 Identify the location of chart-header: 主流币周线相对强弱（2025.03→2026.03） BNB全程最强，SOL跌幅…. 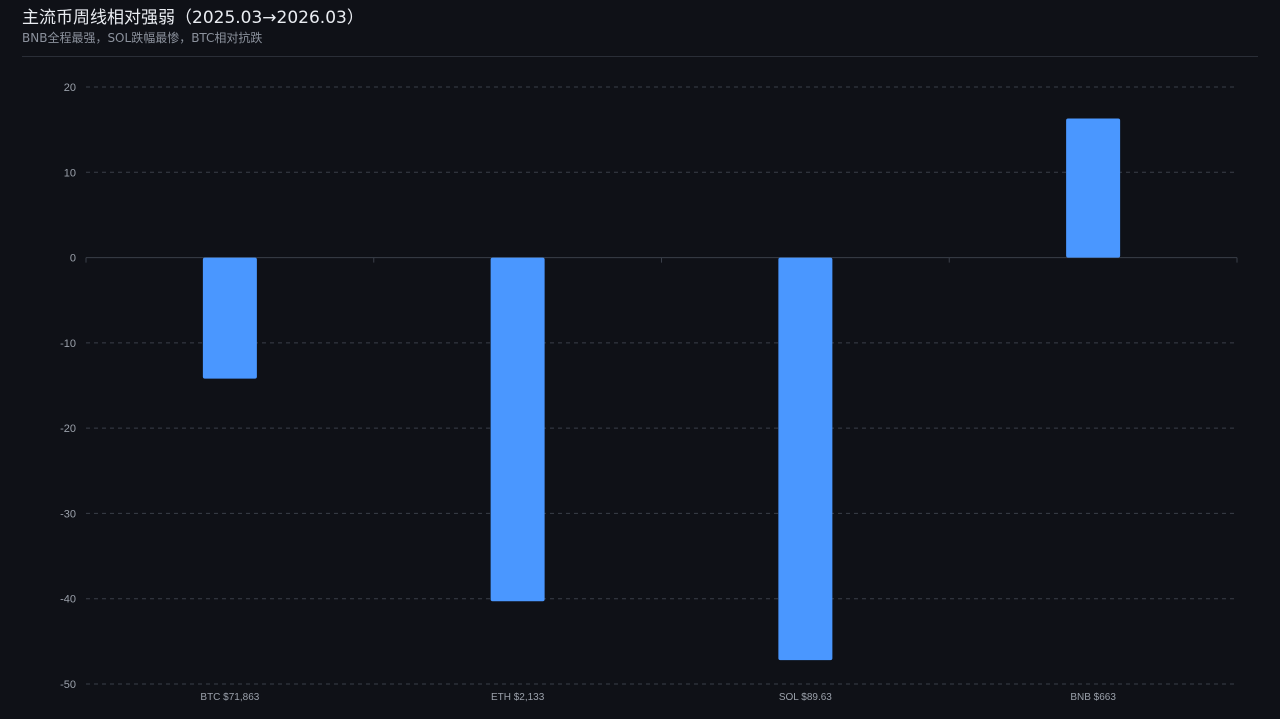
(640, 28).